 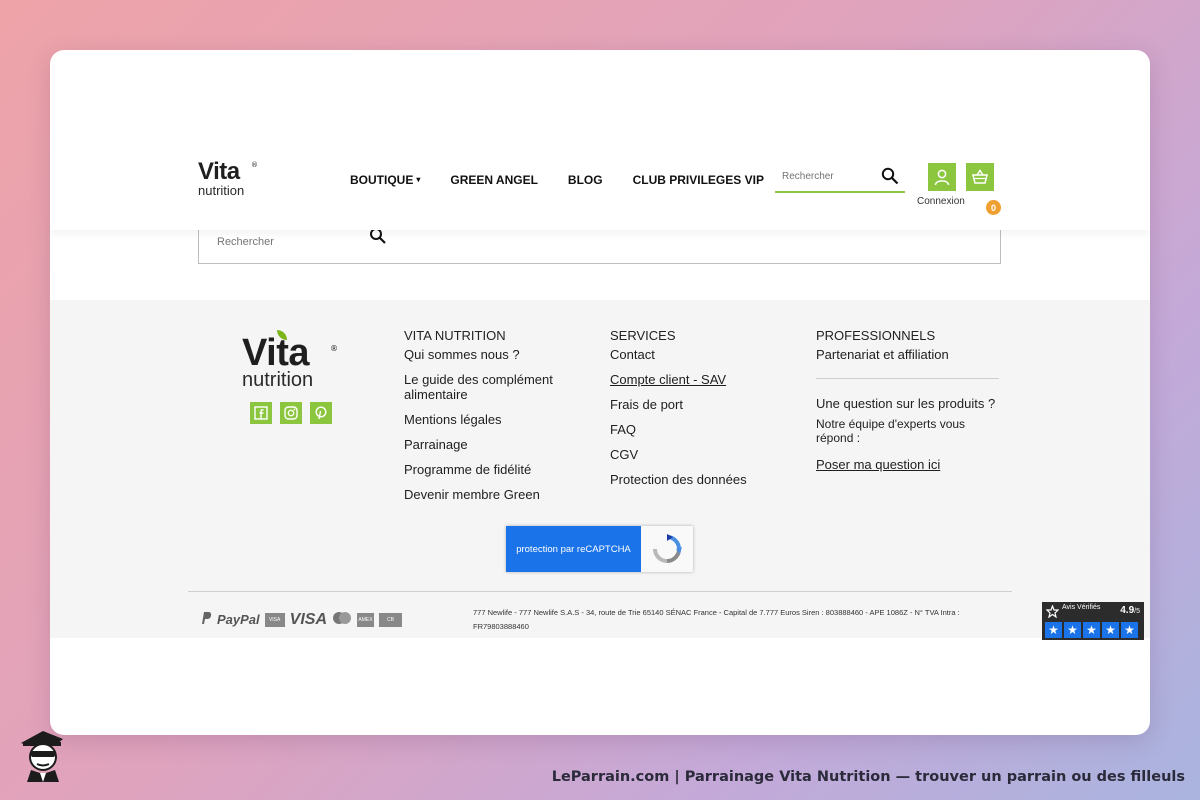 I want to click on visa-logo: VISA, so click(x=308, y=619).